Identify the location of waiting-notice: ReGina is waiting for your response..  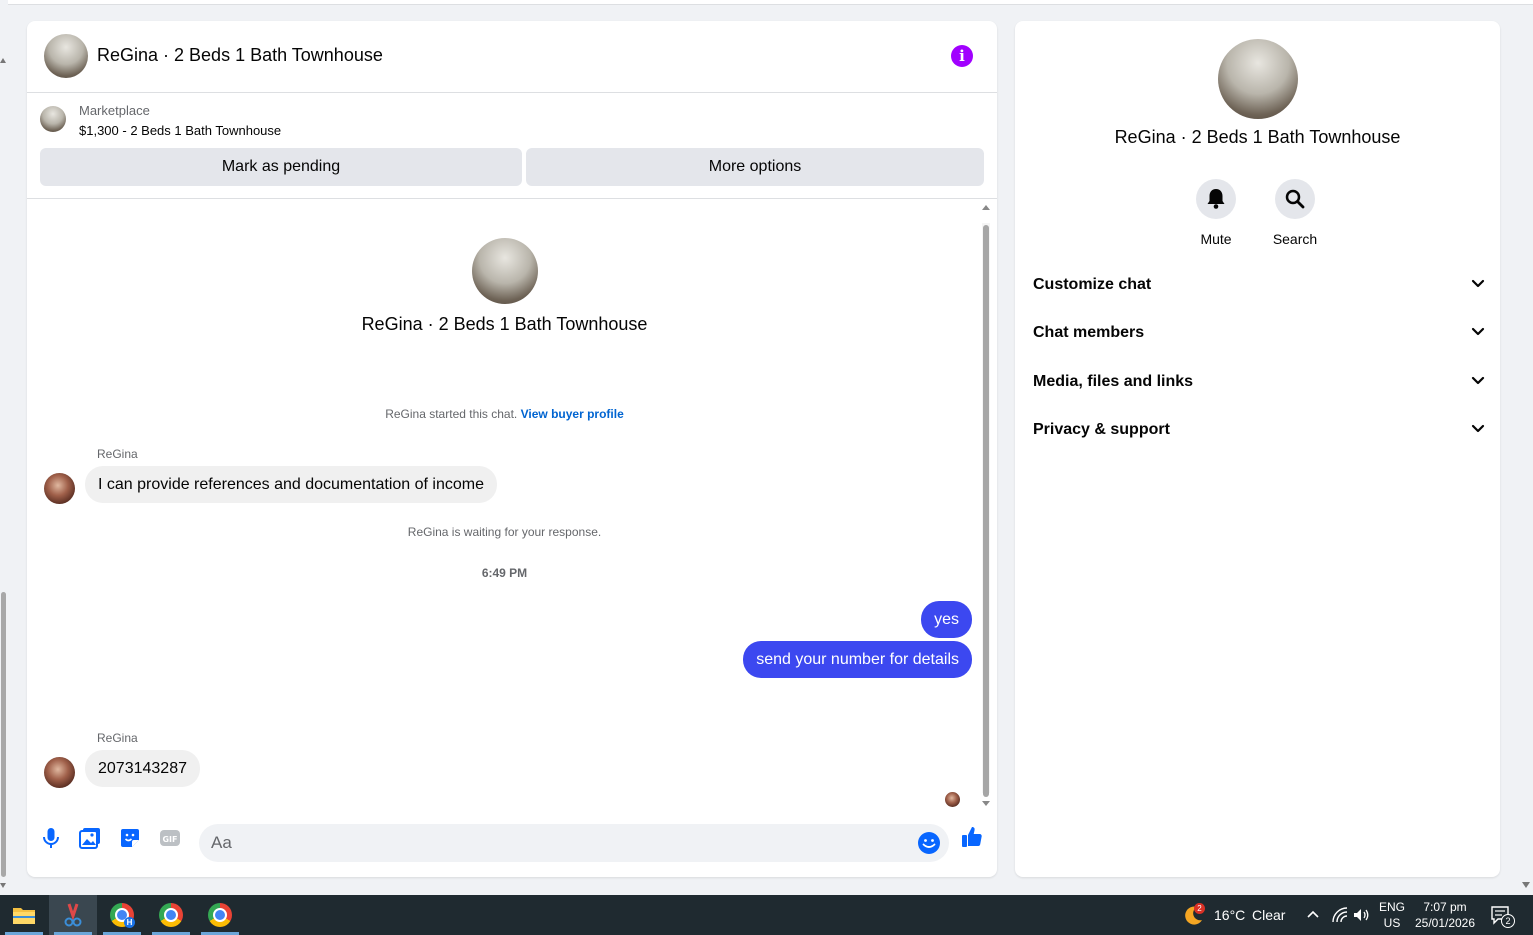
(504, 532).